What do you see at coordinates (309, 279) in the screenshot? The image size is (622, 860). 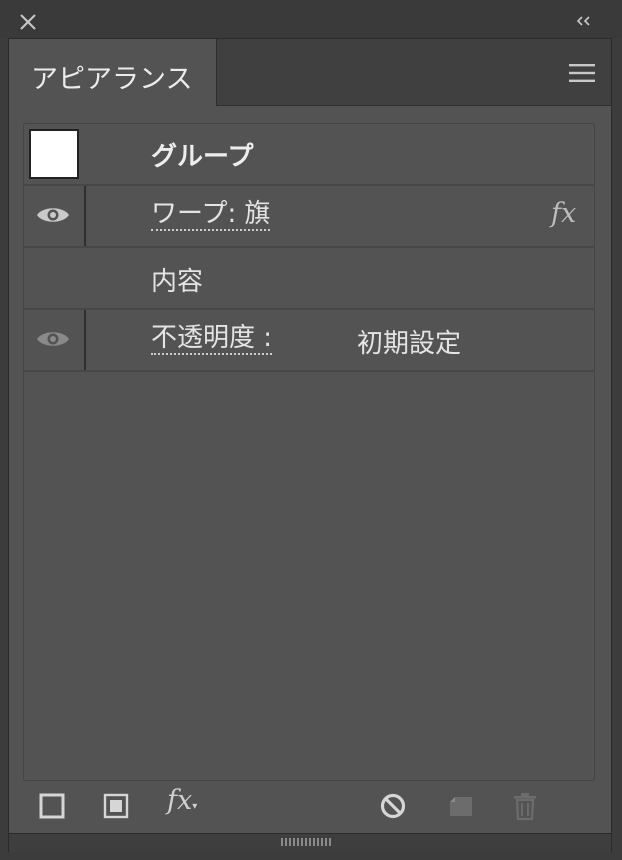 I see `row-contents: 内容` at bounding box center [309, 279].